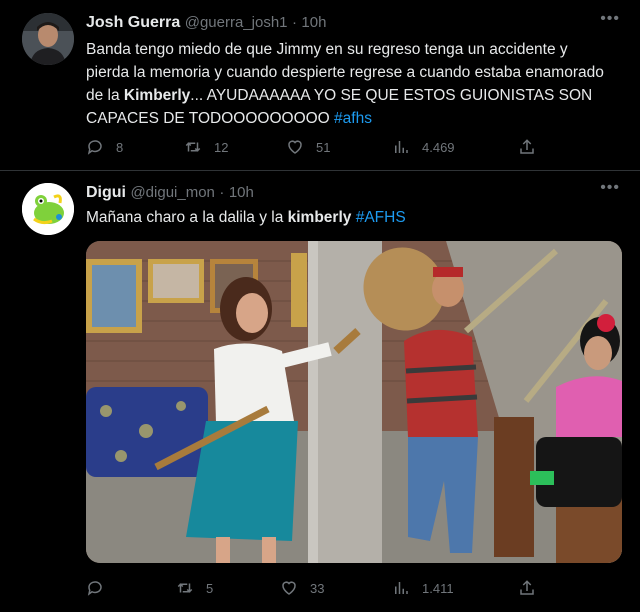 Image resolution: width=640 pixels, height=612 pixels. Describe the element at coordinates (323, 147) in the screenshot. I see `like-count: 51` at that location.